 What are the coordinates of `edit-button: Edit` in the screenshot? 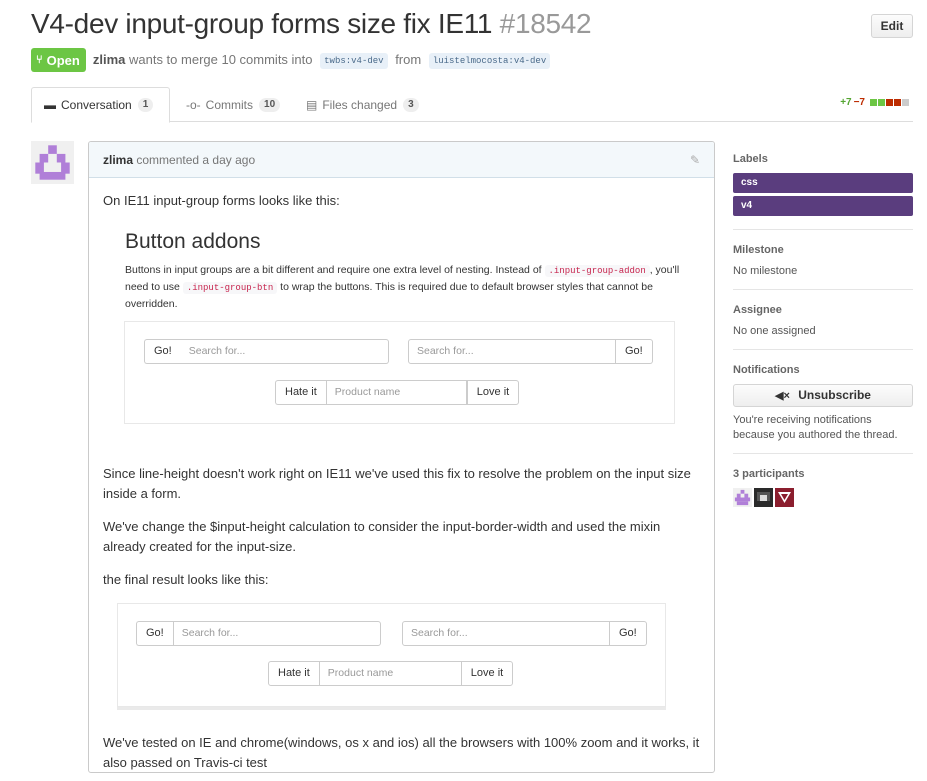 It's located at (892, 26).